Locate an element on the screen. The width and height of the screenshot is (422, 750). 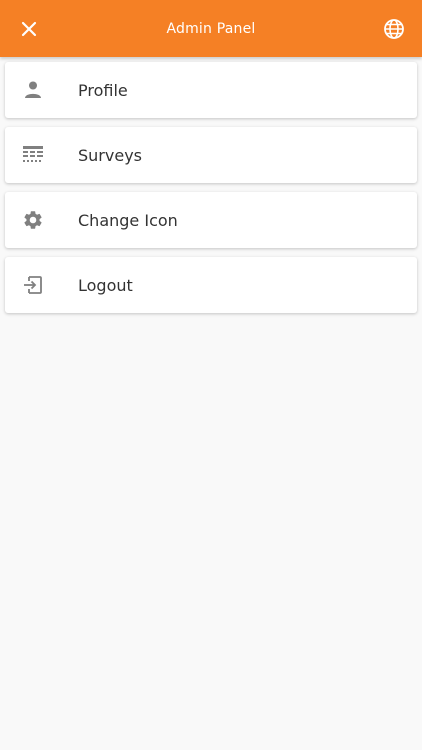
app-bar: Admin Panel is located at coordinates (211, 28).